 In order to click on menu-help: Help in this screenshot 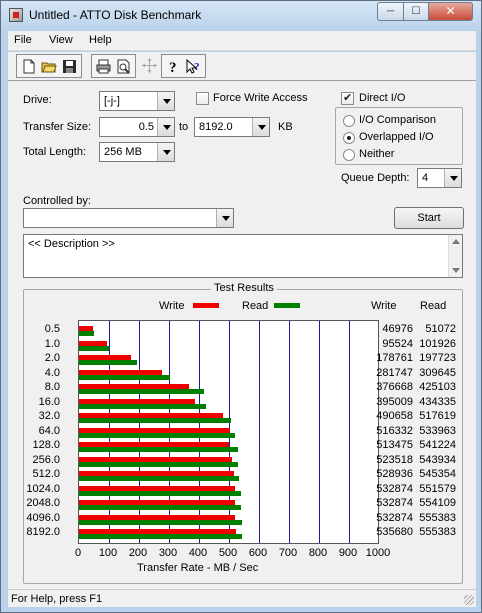, I will do `click(100, 40)`.